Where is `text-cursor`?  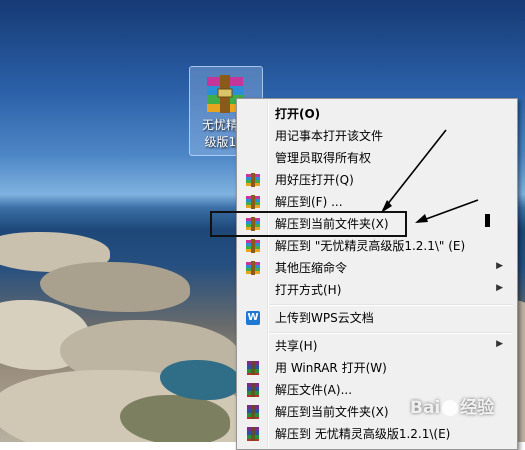
text-cursor is located at coordinates (487, 220).